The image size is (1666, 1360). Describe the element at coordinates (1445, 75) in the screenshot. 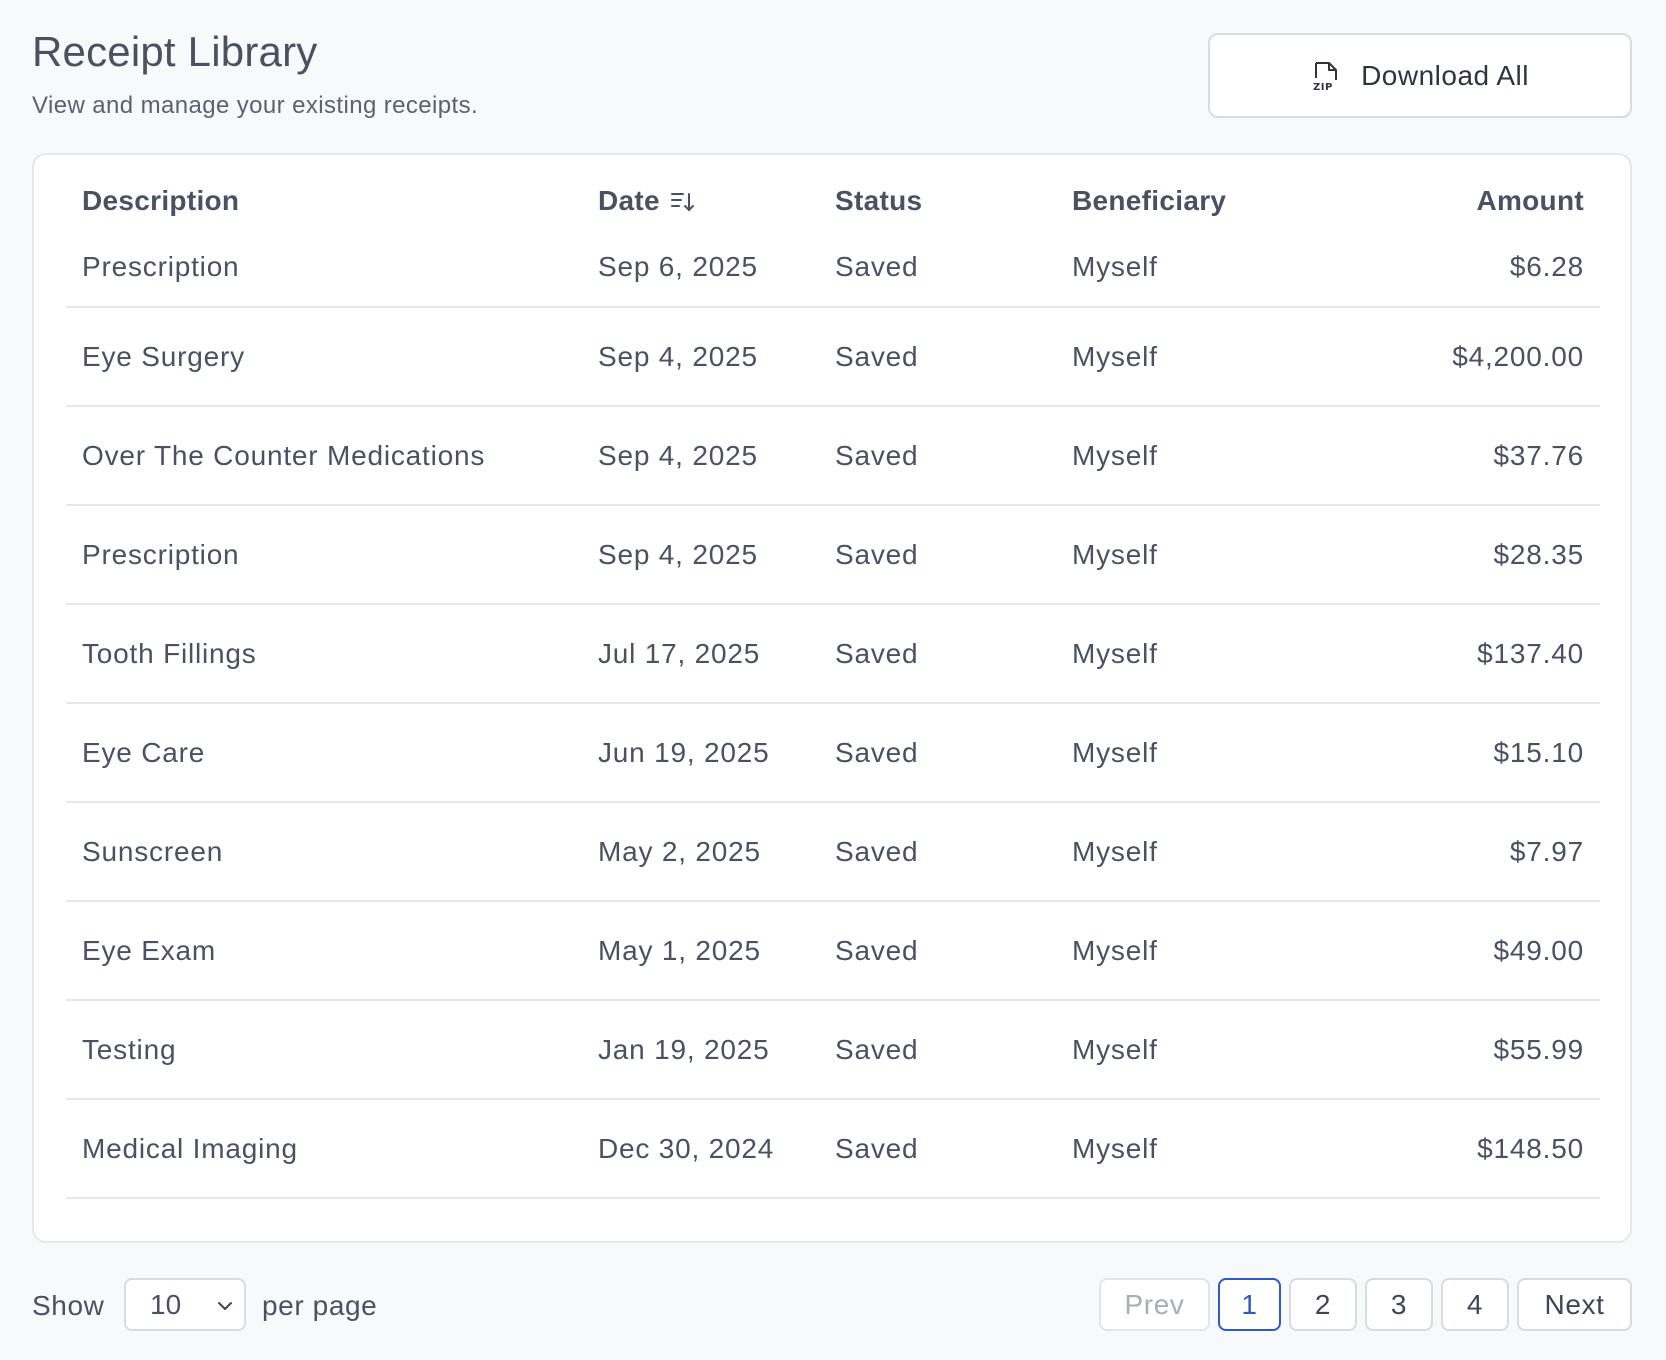

I see `download-all-label: Download All` at that location.